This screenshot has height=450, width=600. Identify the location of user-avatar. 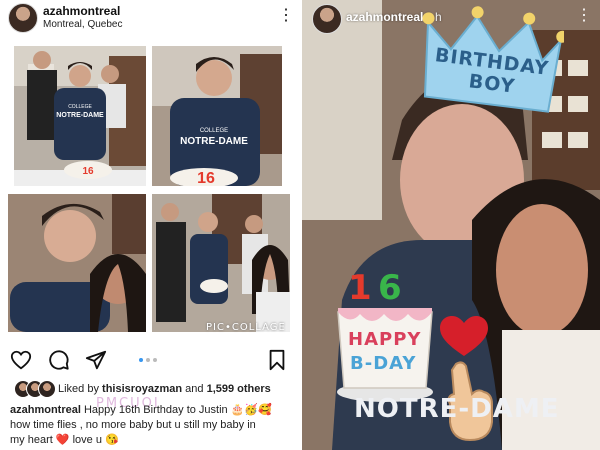
(23, 18).